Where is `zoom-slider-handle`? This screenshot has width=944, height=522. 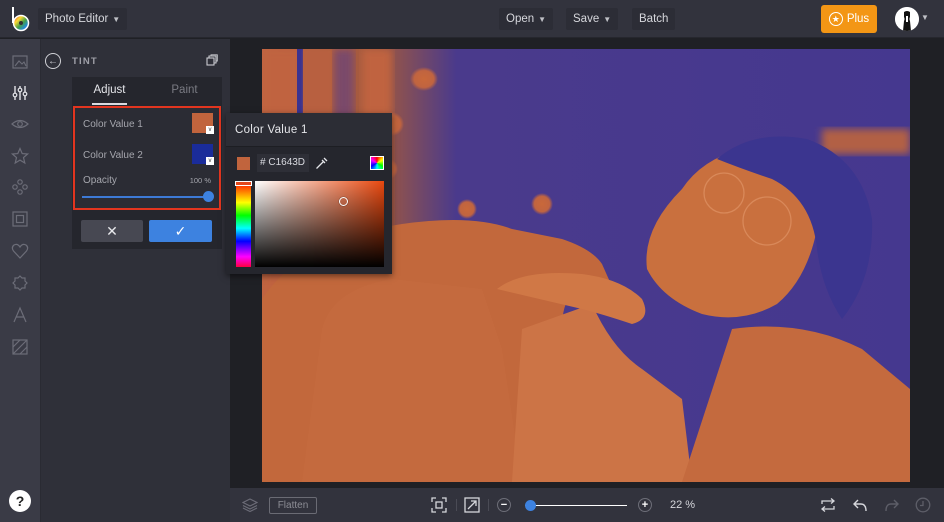
zoom-slider-handle is located at coordinates (530, 505).